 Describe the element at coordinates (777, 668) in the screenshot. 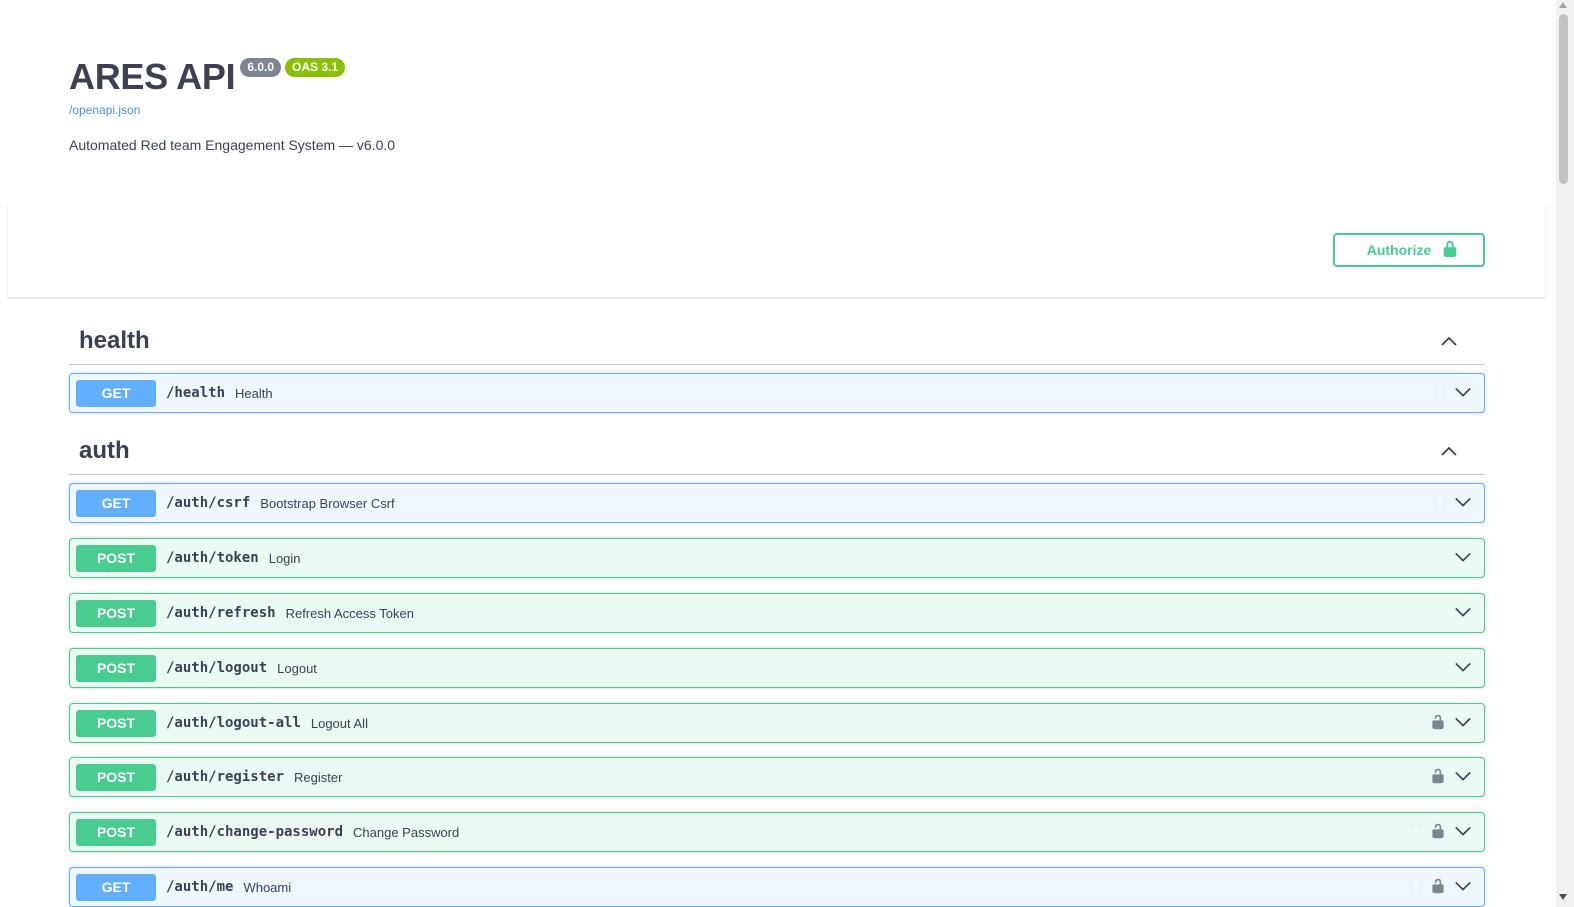

I see `operation-post-auth-logout: POST /auth/logout Logout` at that location.